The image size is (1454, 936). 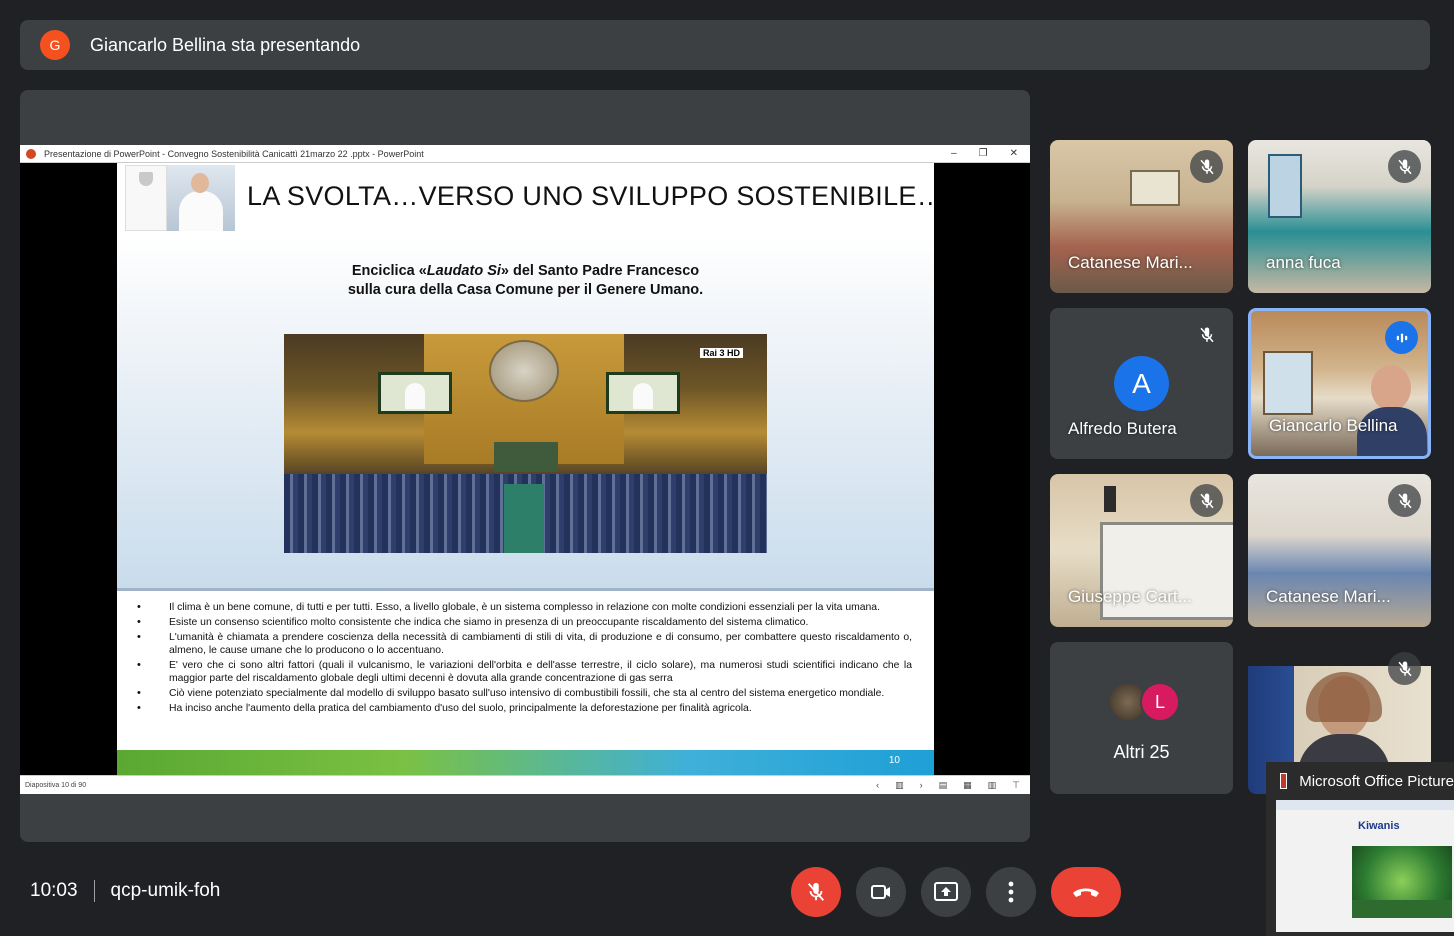 I want to click on slideshow-icon: ⊤, so click(x=1016, y=785).